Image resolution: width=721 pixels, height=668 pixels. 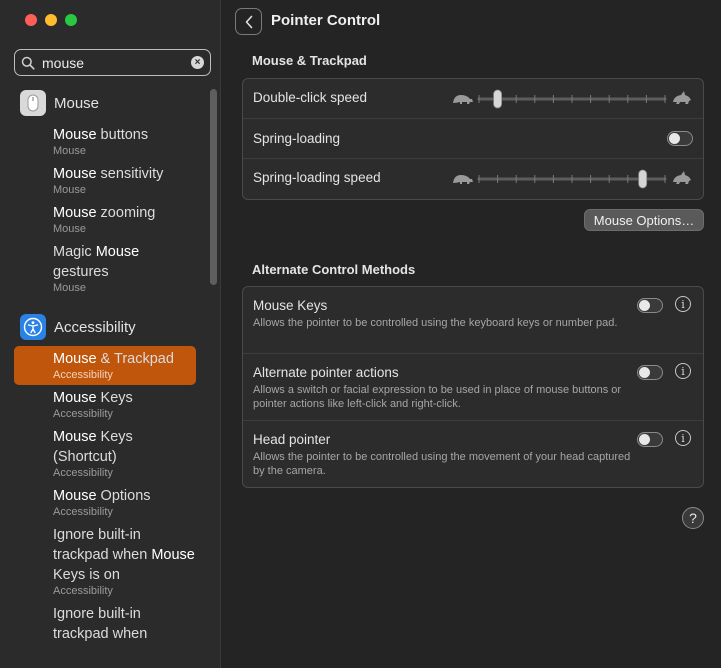 What do you see at coordinates (310, 97) in the screenshot?
I see `double-click-label: Double-click speed` at bounding box center [310, 97].